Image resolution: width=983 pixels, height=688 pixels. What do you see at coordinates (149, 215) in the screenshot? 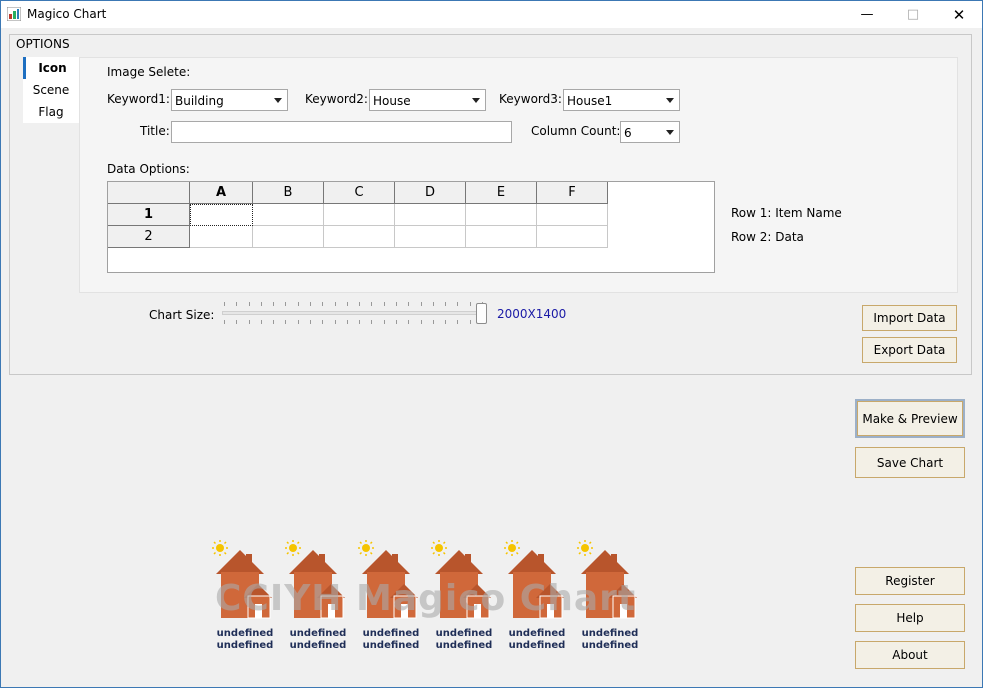
I see `grid-row-header: 1` at bounding box center [149, 215].